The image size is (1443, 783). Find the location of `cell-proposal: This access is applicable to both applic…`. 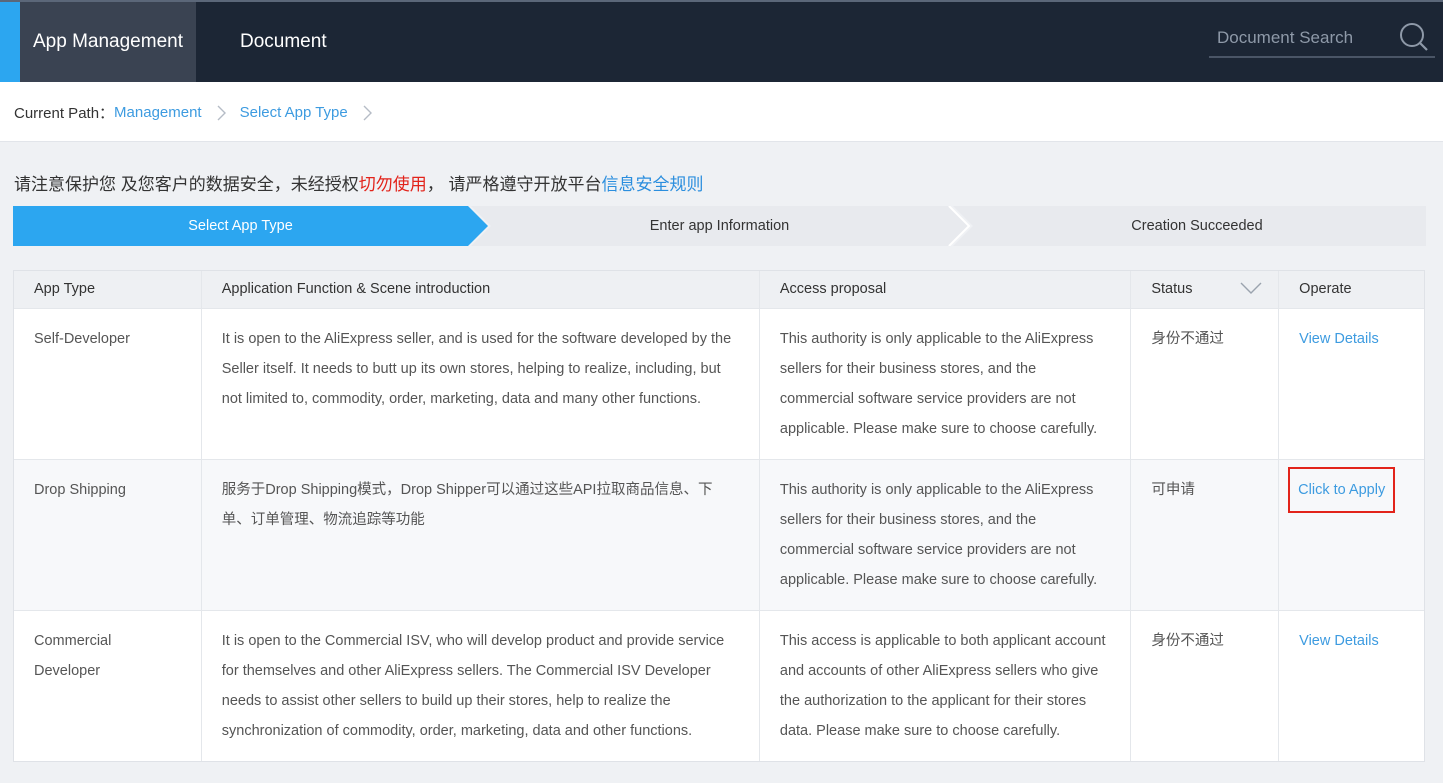

cell-proposal: This access is applicable to both applic… is located at coordinates (944, 686).